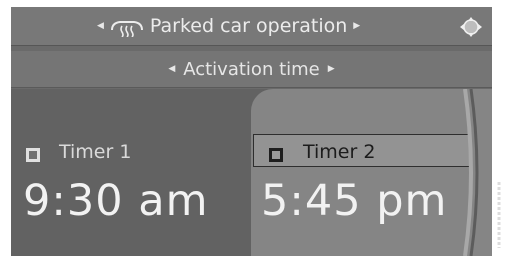 Image resolution: width=508 pixels, height=263 pixels. I want to click on image-code-watermark, so click(499, 215).